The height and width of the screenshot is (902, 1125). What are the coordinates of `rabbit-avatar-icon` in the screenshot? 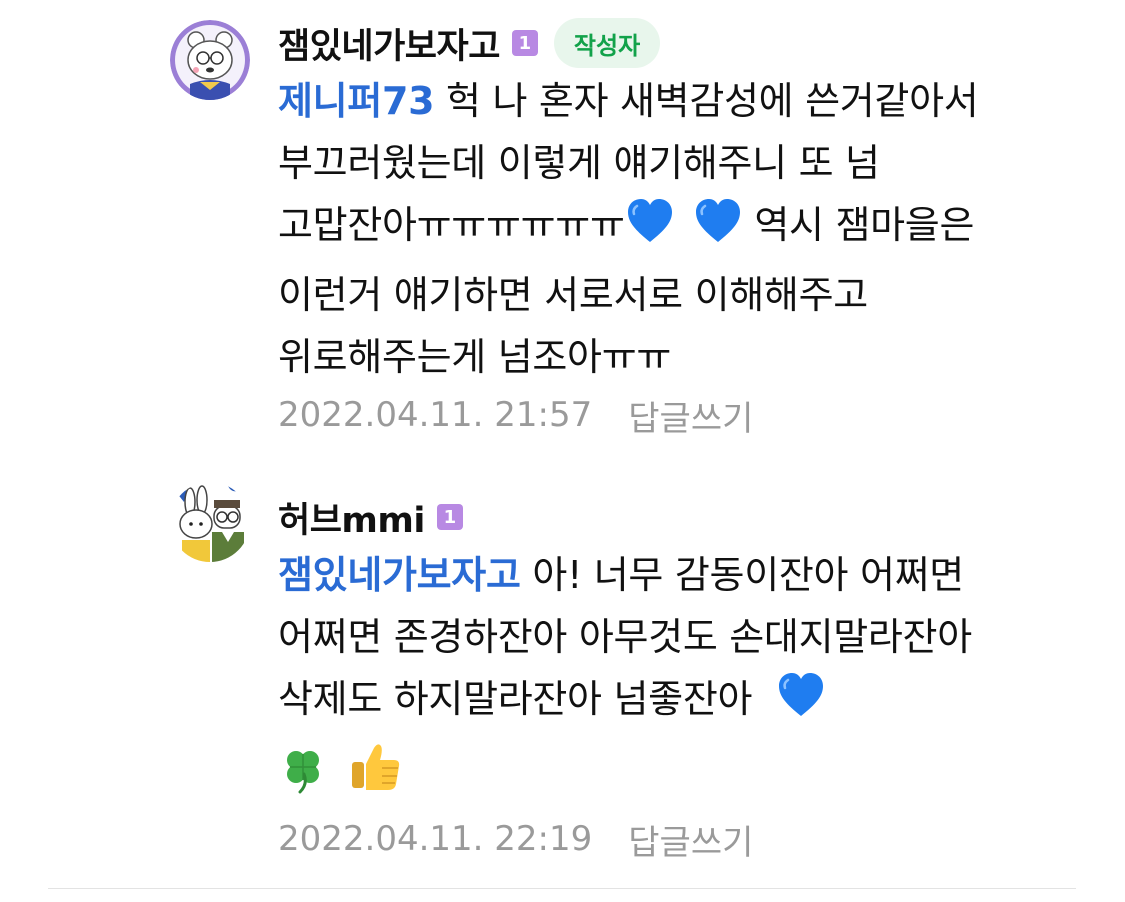 It's located at (210, 522).